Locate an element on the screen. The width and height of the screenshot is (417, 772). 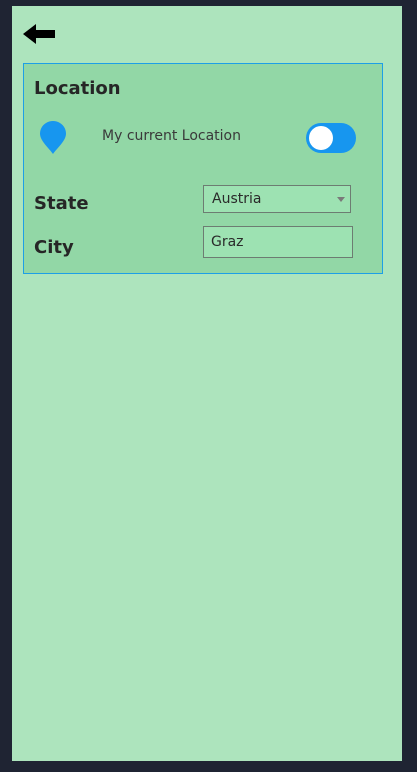
state-select-value: Austria is located at coordinates (237, 199).